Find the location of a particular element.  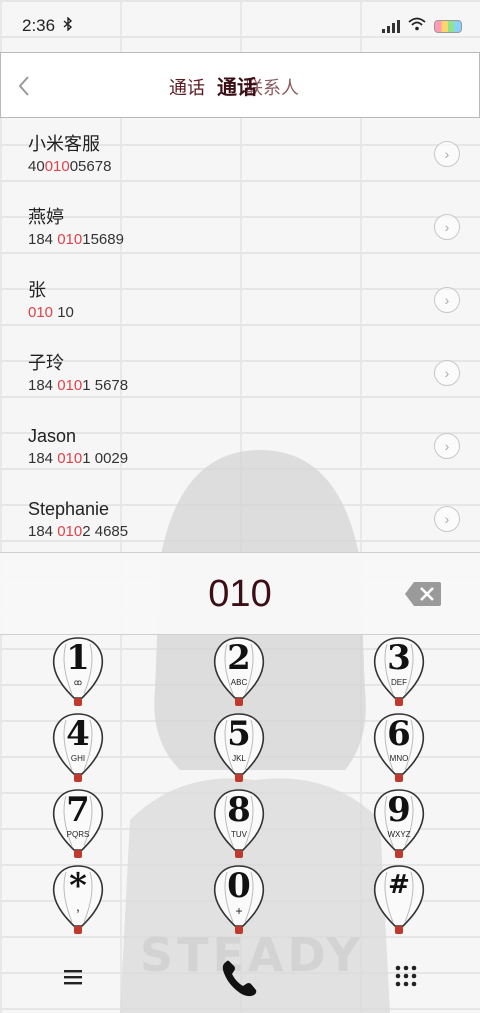

contact-number: 184 0101 5678 is located at coordinates (78, 385).